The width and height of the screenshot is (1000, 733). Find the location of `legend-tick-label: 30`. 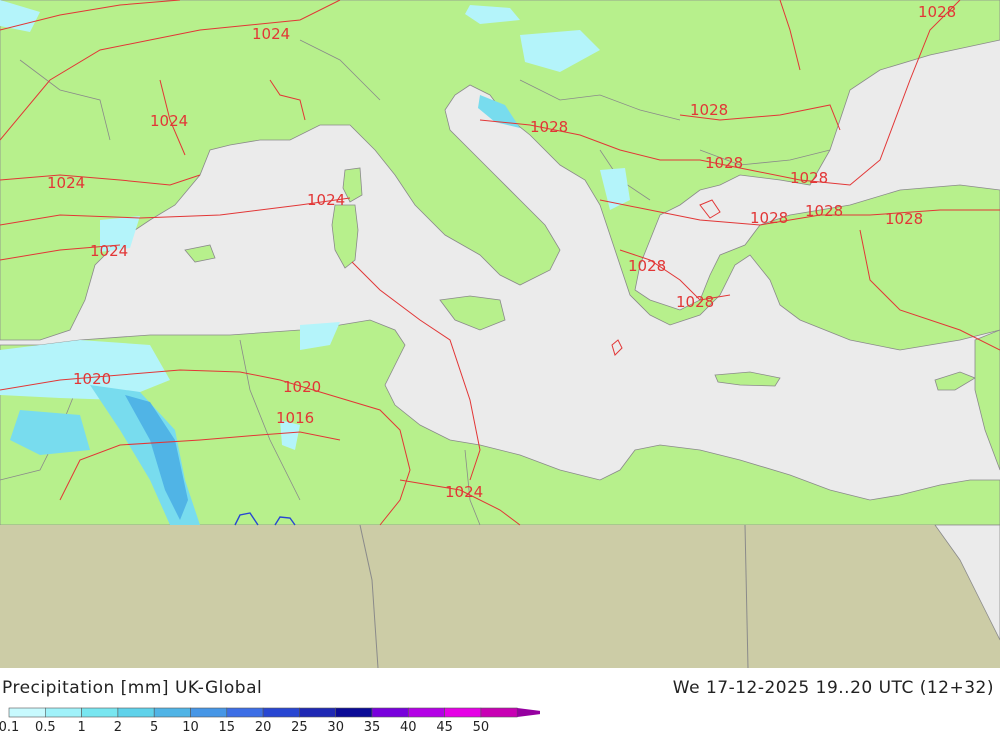

legend-tick-label: 30 is located at coordinates (335, 726).